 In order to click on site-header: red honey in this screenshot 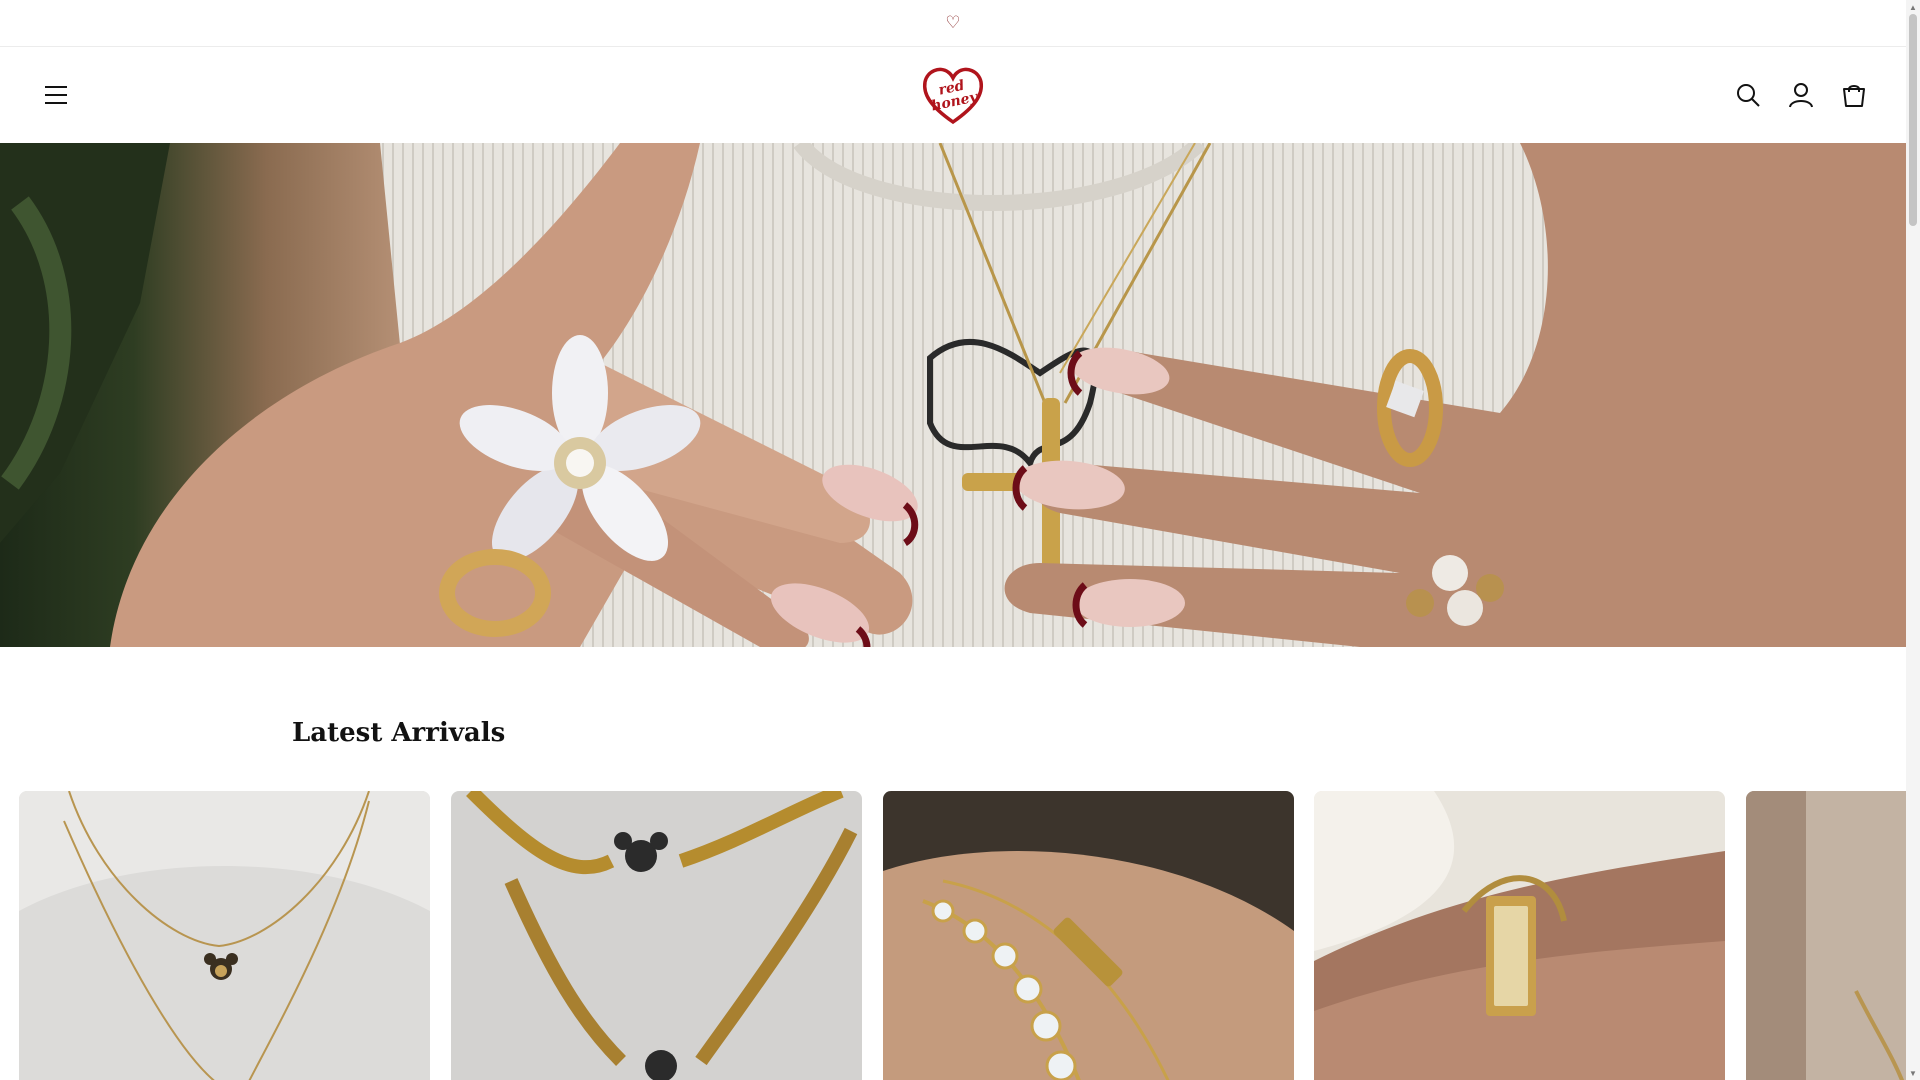, I will do `click(953, 95)`.